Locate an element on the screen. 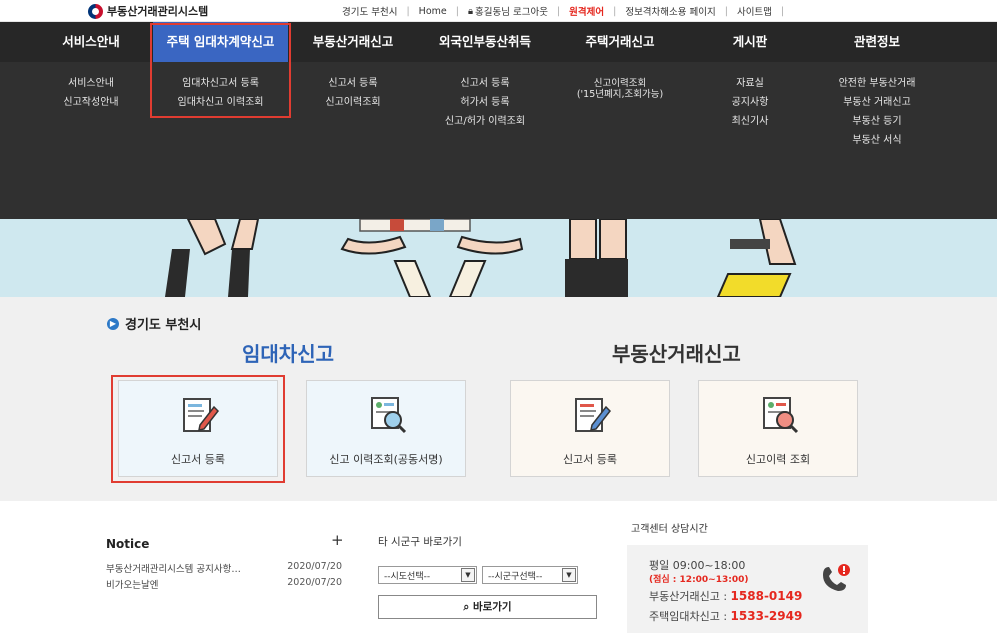  submenu-lease: 임대차신고서 등록 임대차신고 이력조회 is located at coordinates (220, 93).